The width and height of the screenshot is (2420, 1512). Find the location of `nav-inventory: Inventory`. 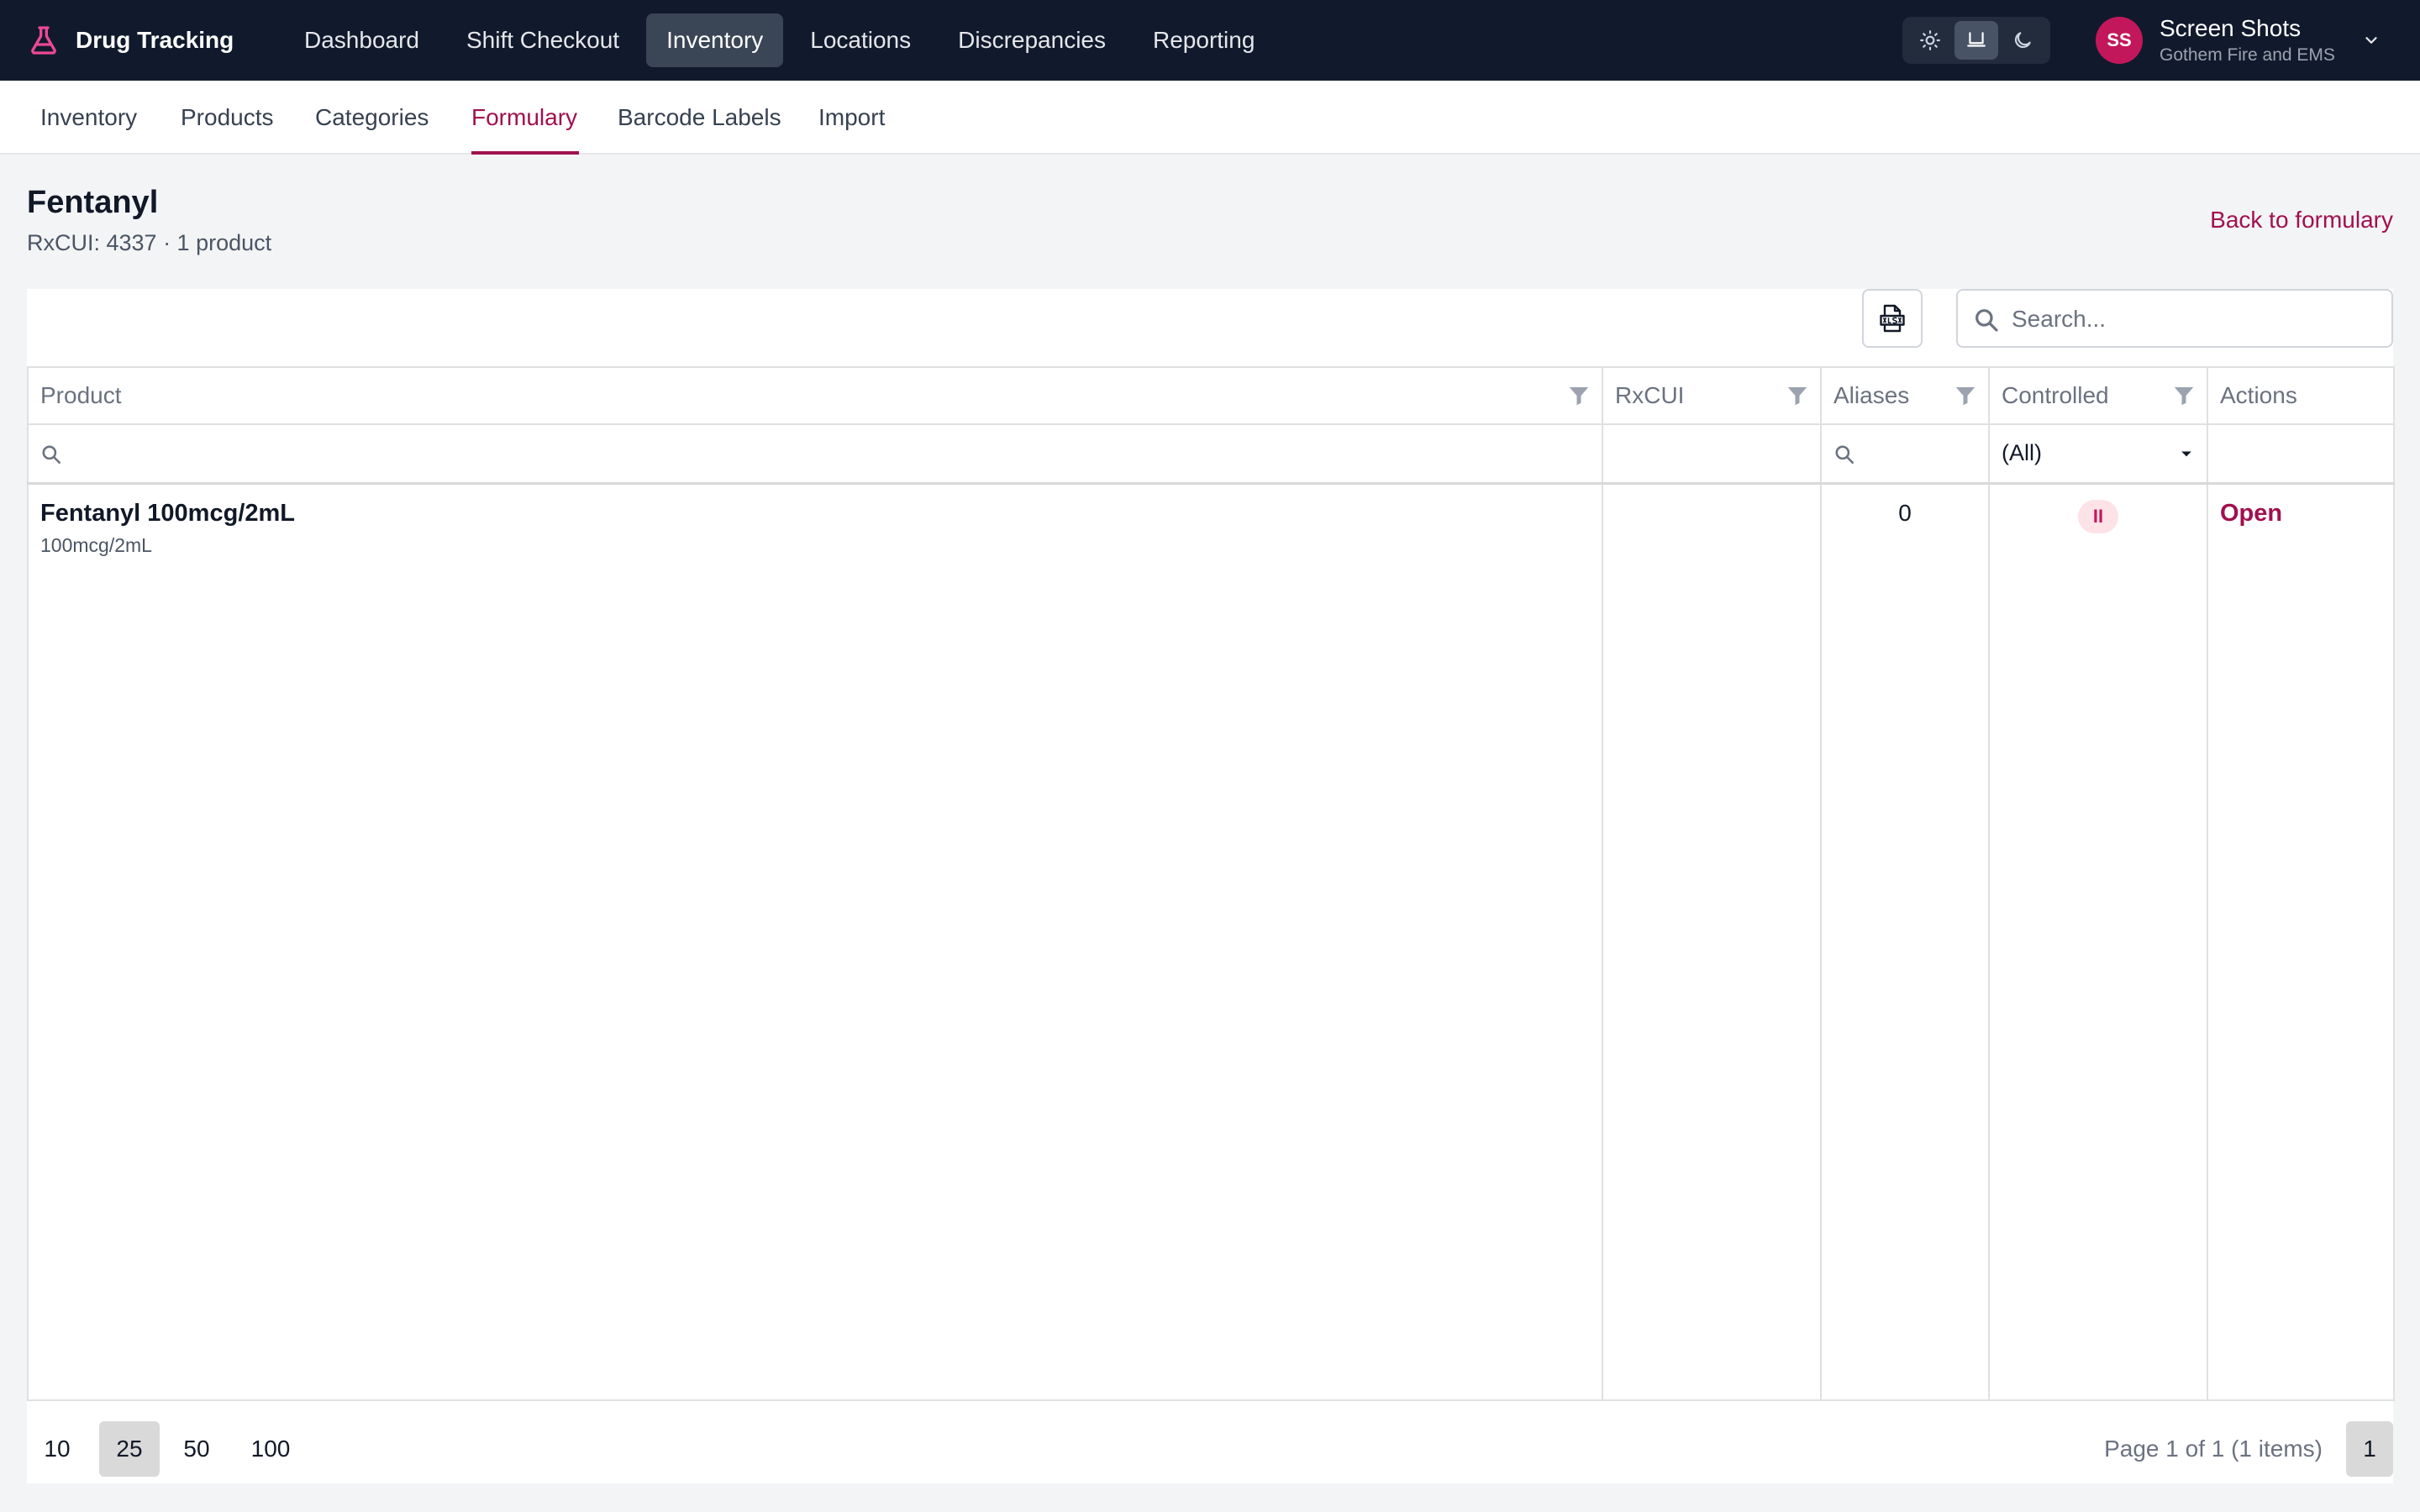

nav-inventory: Inventory is located at coordinates (715, 40).